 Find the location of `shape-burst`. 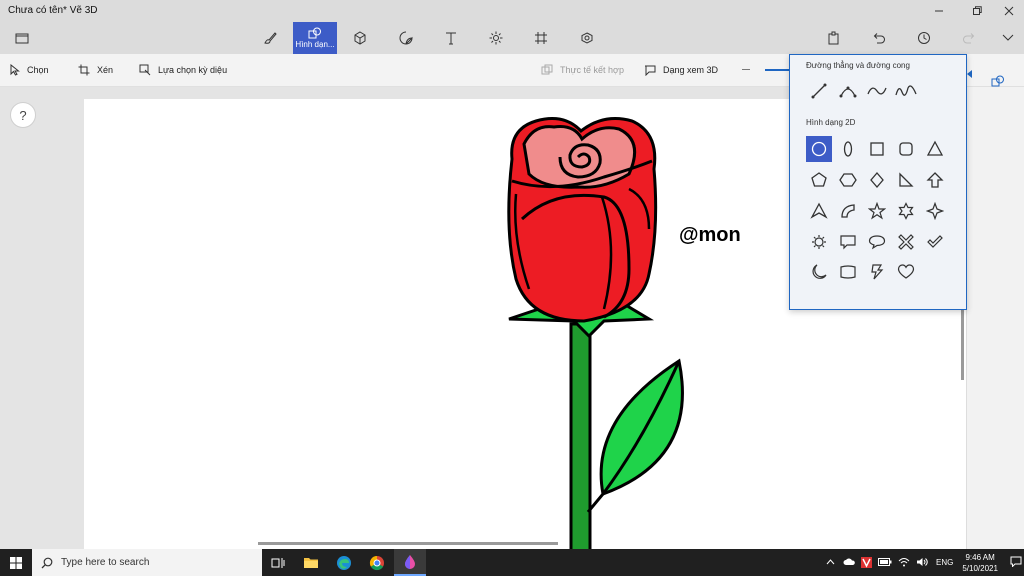

shape-burst is located at coordinates (819, 242).